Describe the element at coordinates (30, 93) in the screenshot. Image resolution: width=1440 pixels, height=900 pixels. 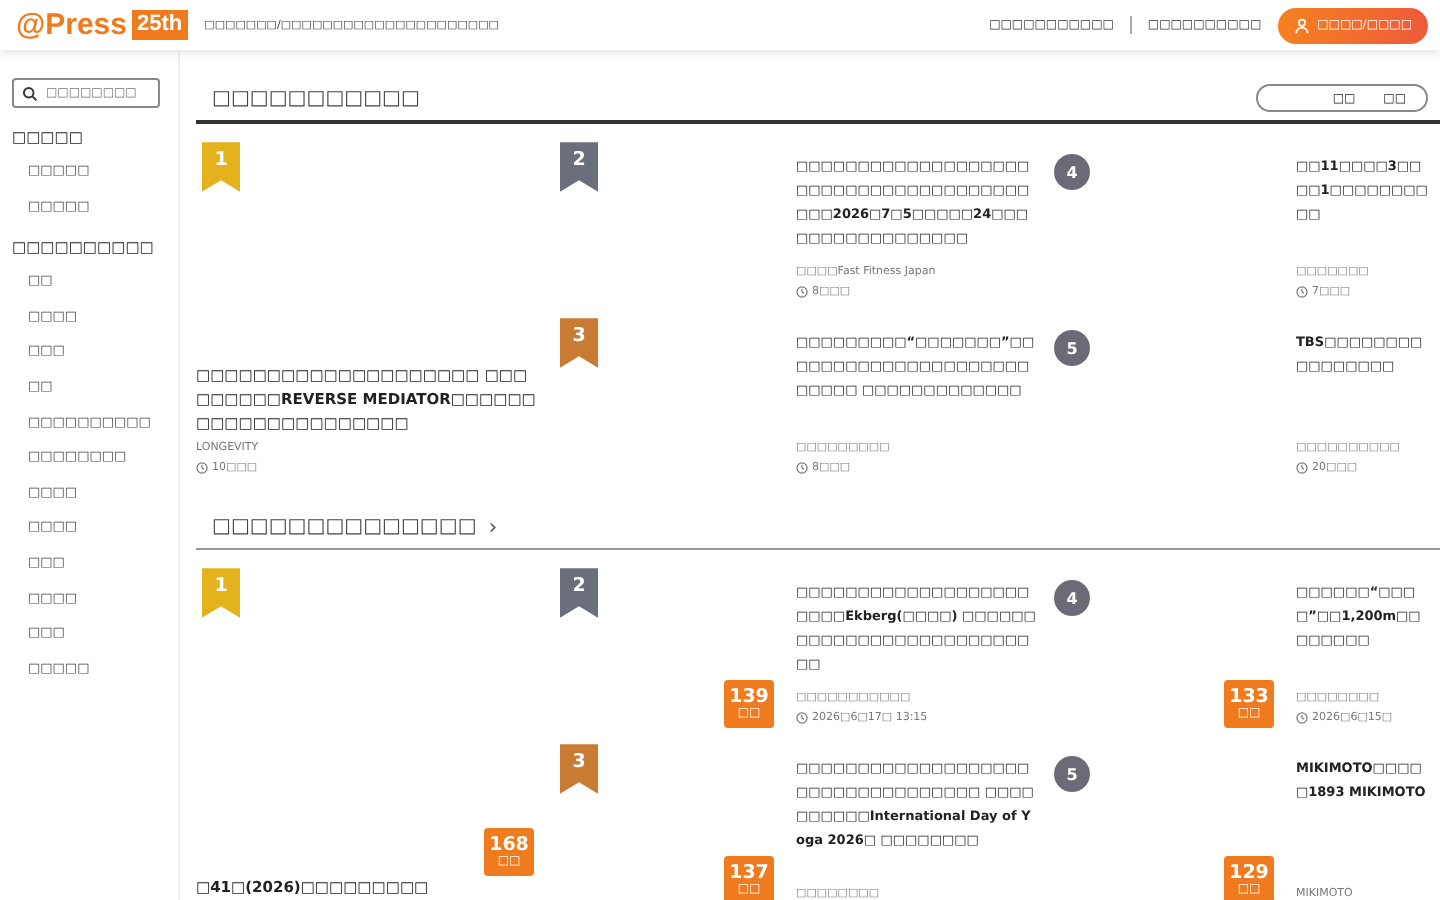
I see `search-icon` at that location.